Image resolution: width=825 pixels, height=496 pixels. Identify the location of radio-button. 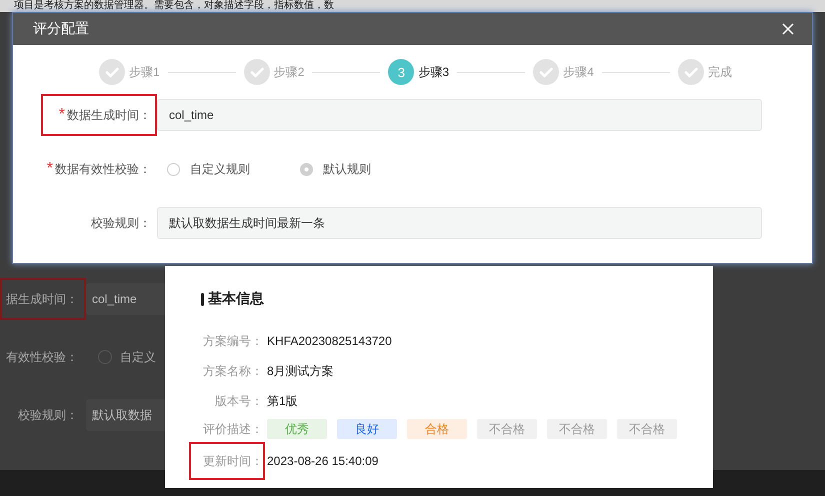
(105, 357).